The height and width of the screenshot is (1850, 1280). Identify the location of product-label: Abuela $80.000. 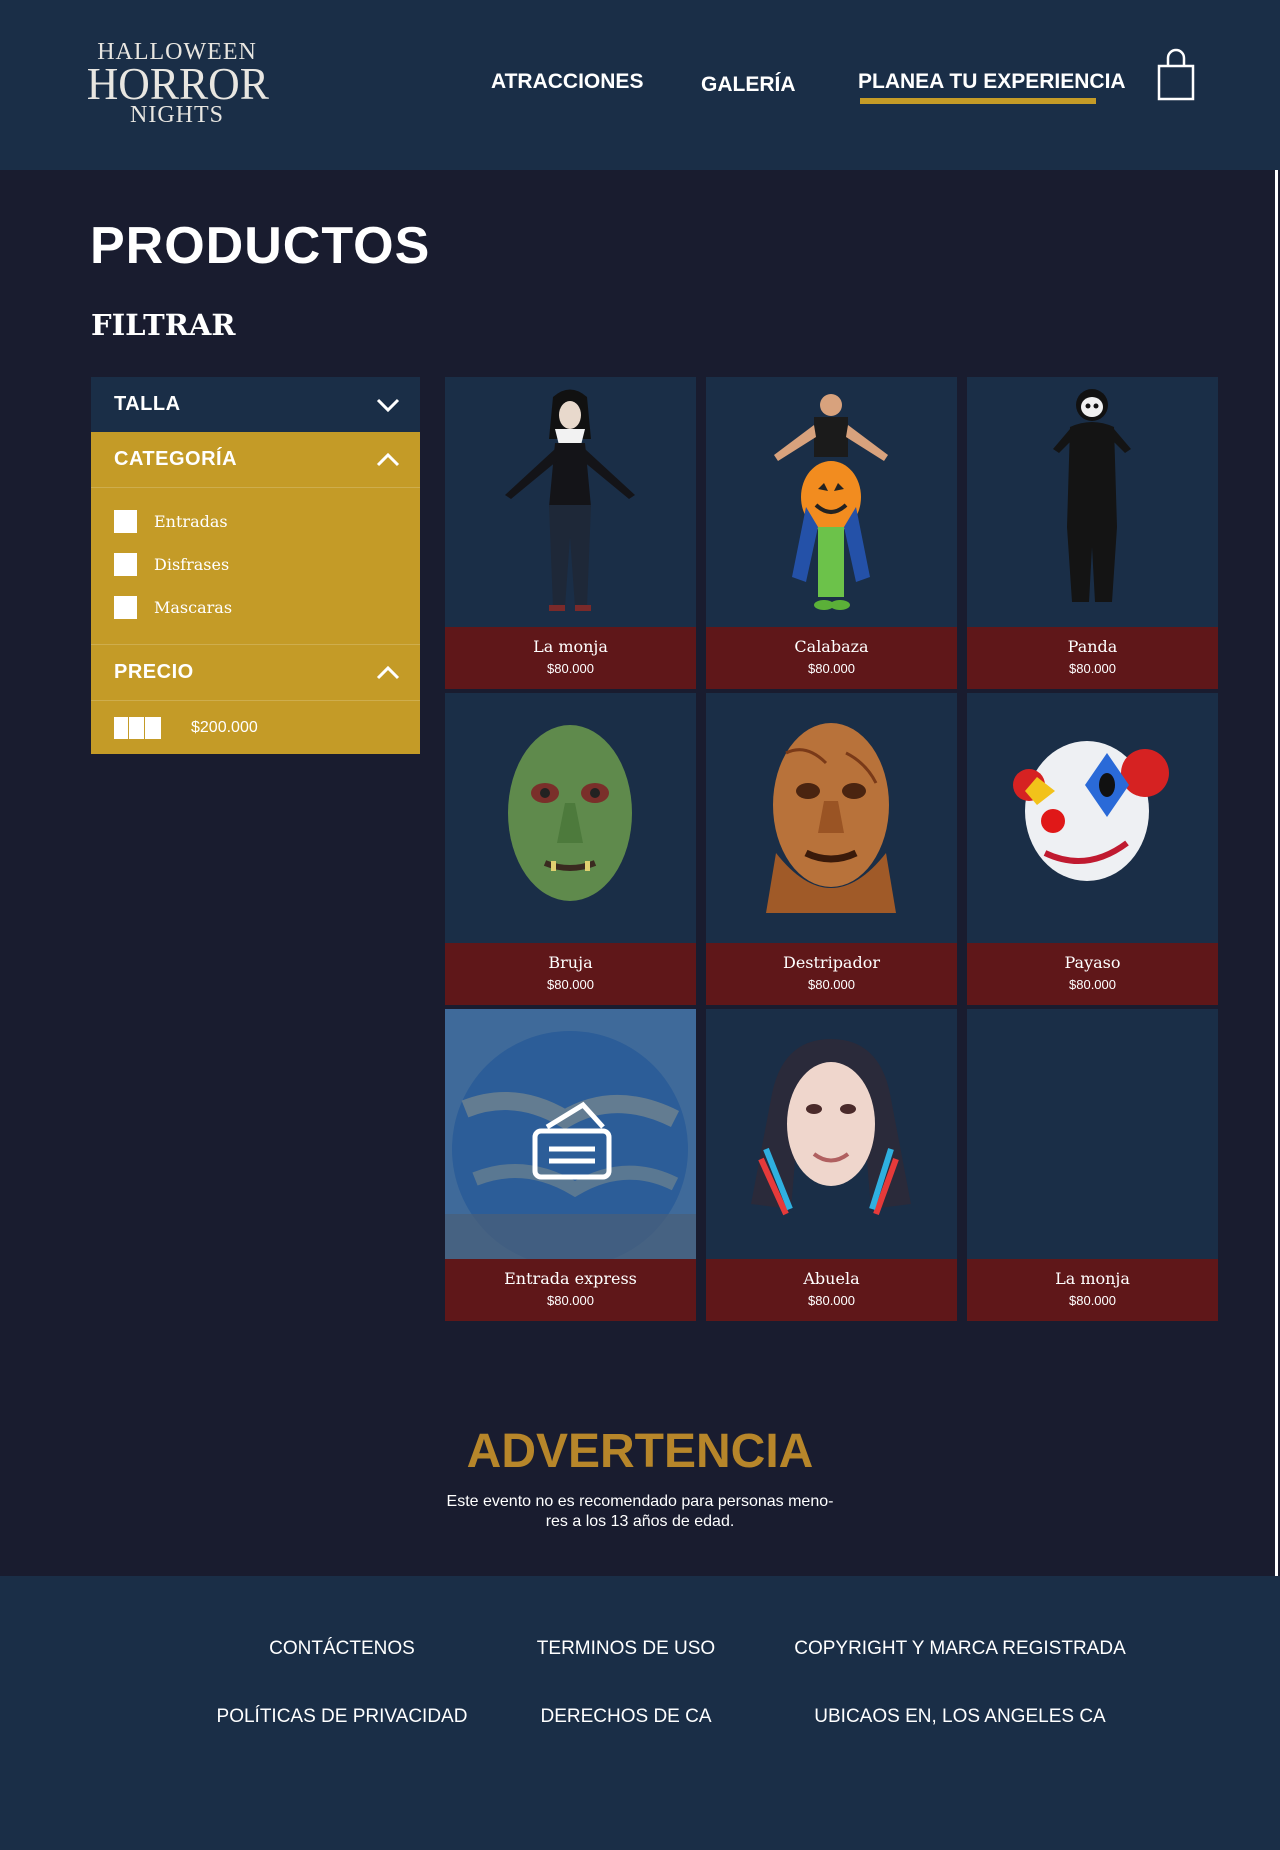
(831, 1290).